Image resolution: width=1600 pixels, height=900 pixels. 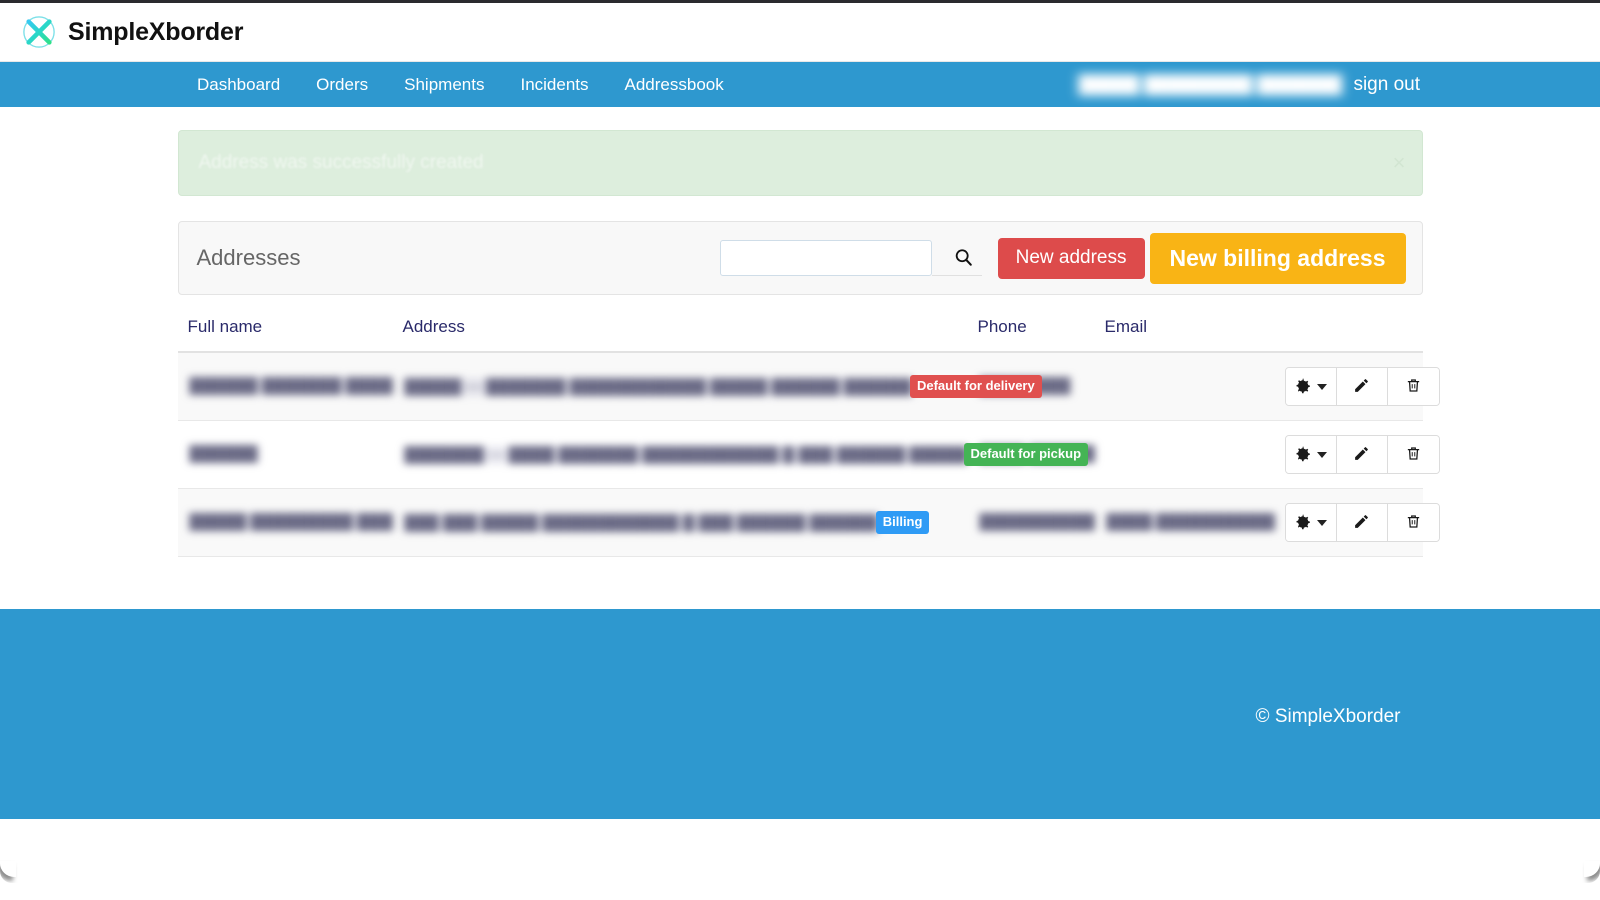 What do you see at coordinates (680, 335) in the screenshot?
I see `column-header-address: Address` at bounding box center [680, 335].